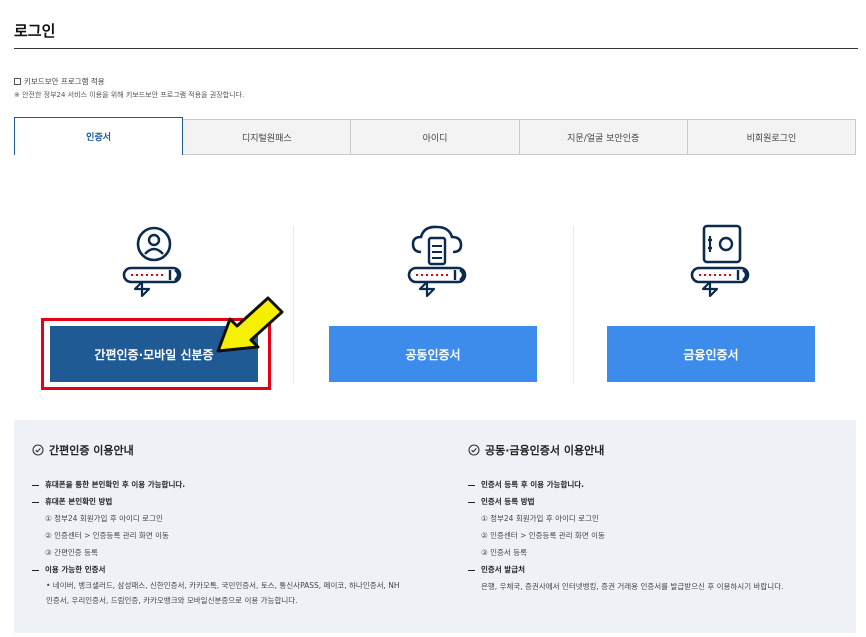  Describe the element at coordinates (232, 450) in the screenshot. I see `simple-auth-guide-heading: 간편인증 이용안내` at that location.